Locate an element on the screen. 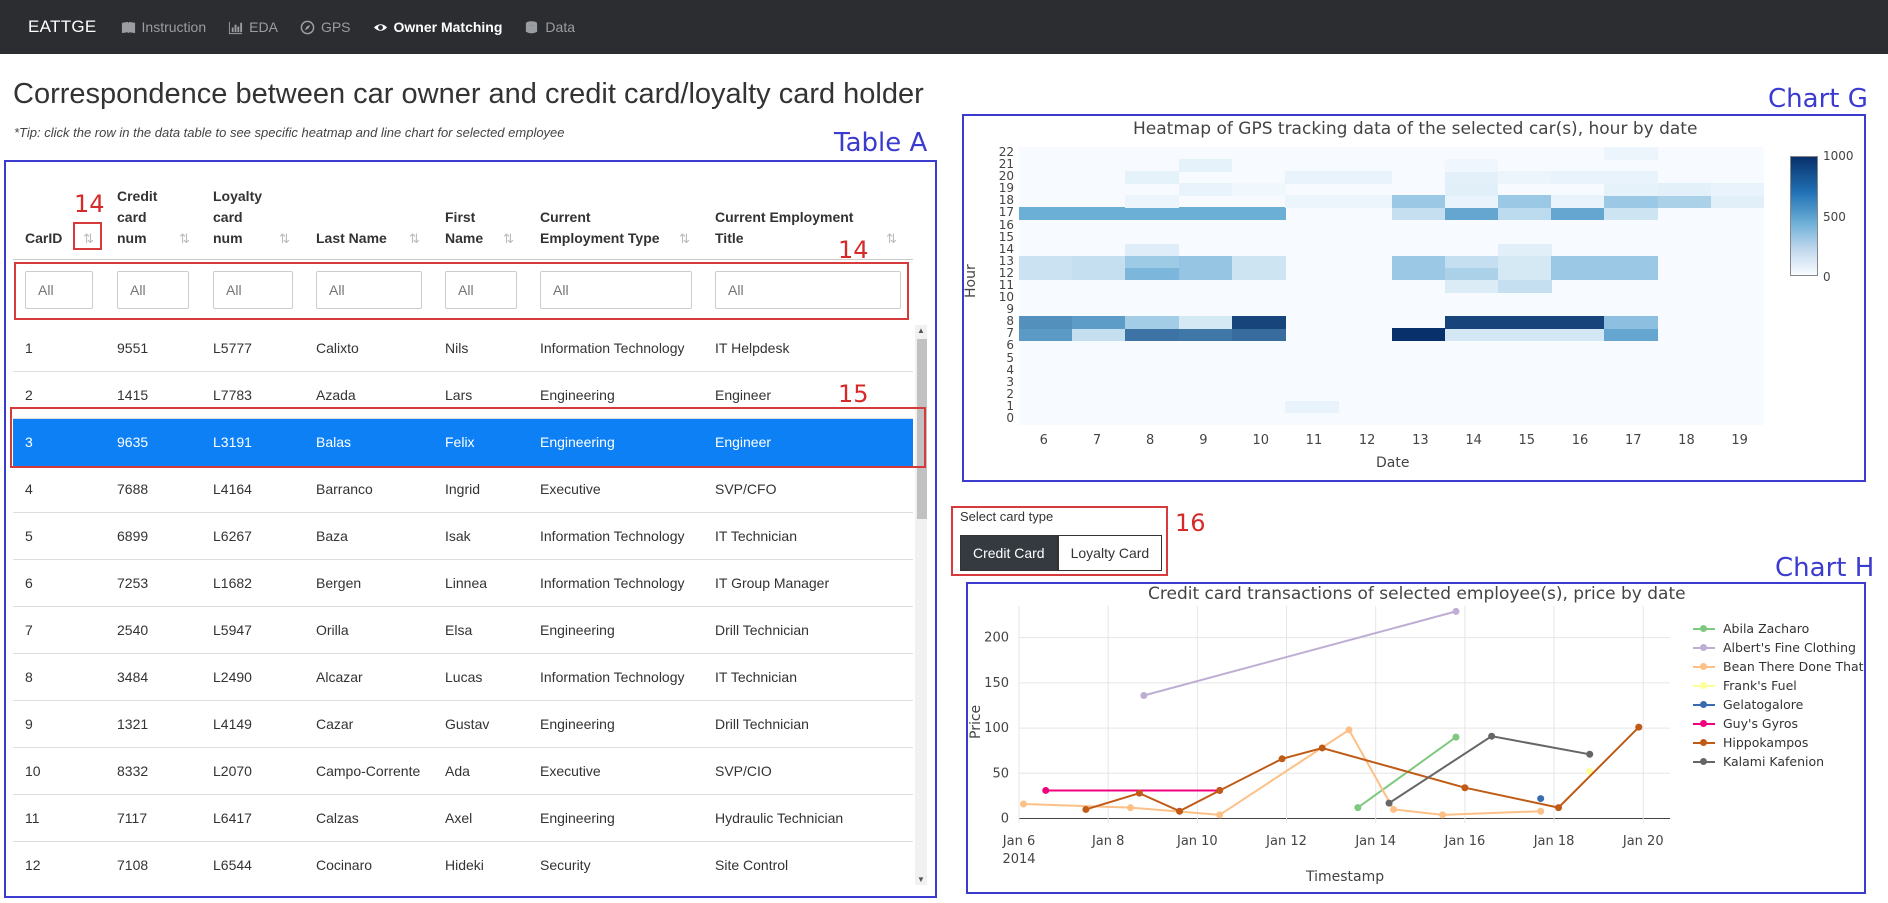 This screenshot has height=903, width=1888. nav-item-data: Data is located at coordinates (549, 27).